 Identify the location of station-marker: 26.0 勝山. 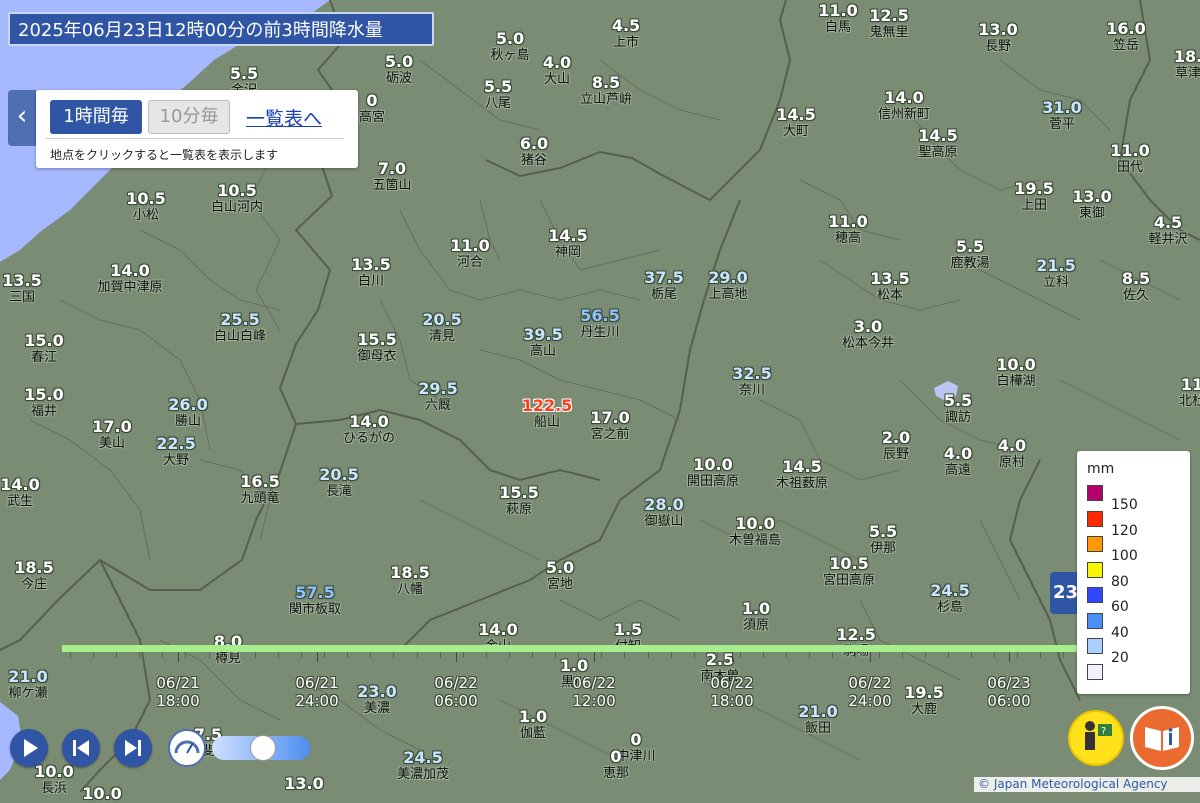
(187, 413).